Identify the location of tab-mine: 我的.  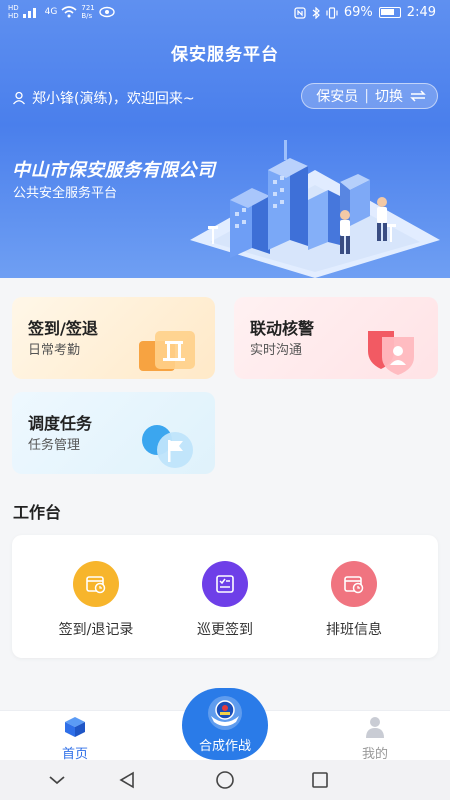
(375, 738).